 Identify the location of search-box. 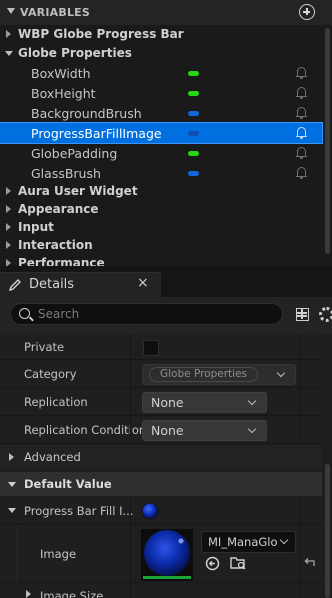
(146, 314).